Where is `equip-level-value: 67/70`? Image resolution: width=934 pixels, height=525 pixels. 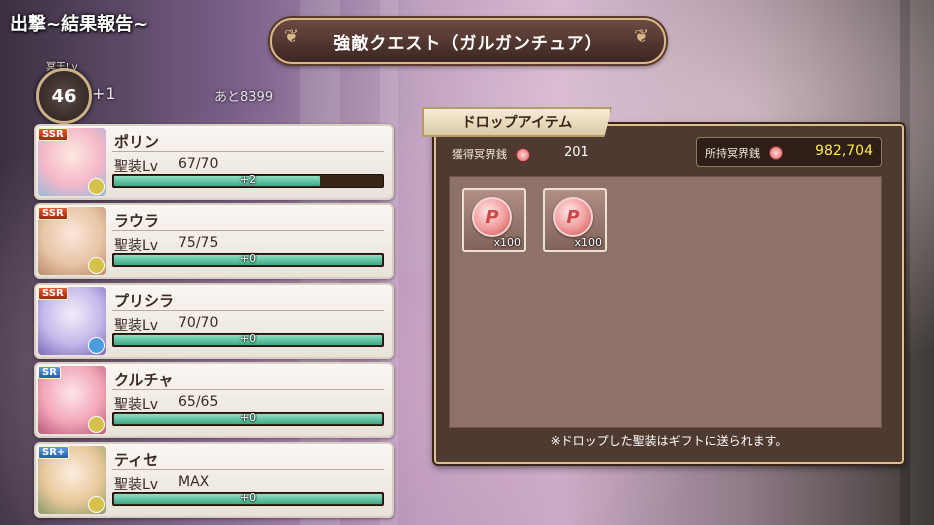
equip-level-value: 67/70 is located at coordinates (198, 164).